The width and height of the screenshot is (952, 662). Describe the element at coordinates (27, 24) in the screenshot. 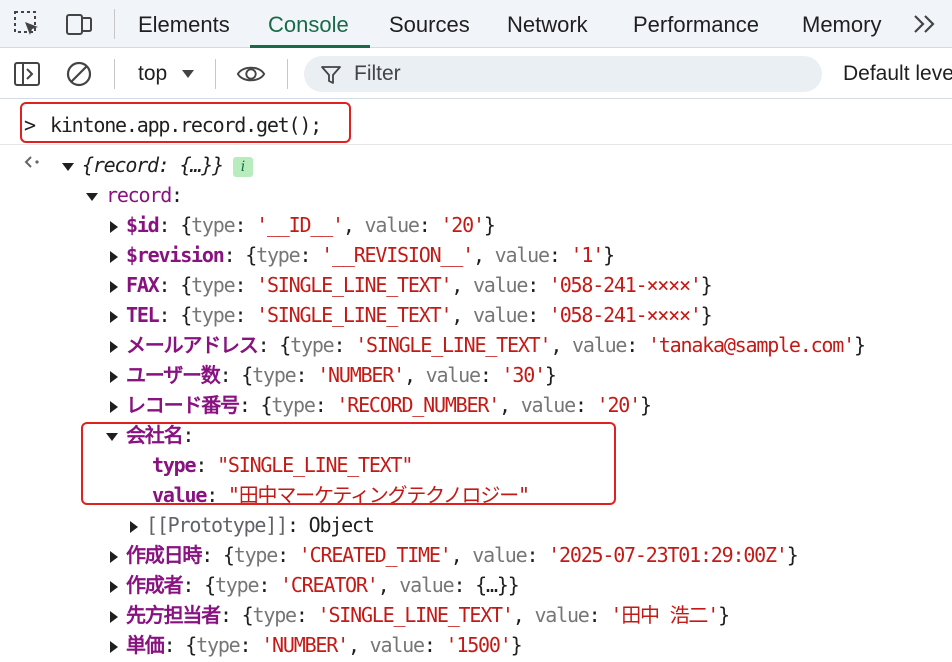

I see `inspect-element-icon` at that location.